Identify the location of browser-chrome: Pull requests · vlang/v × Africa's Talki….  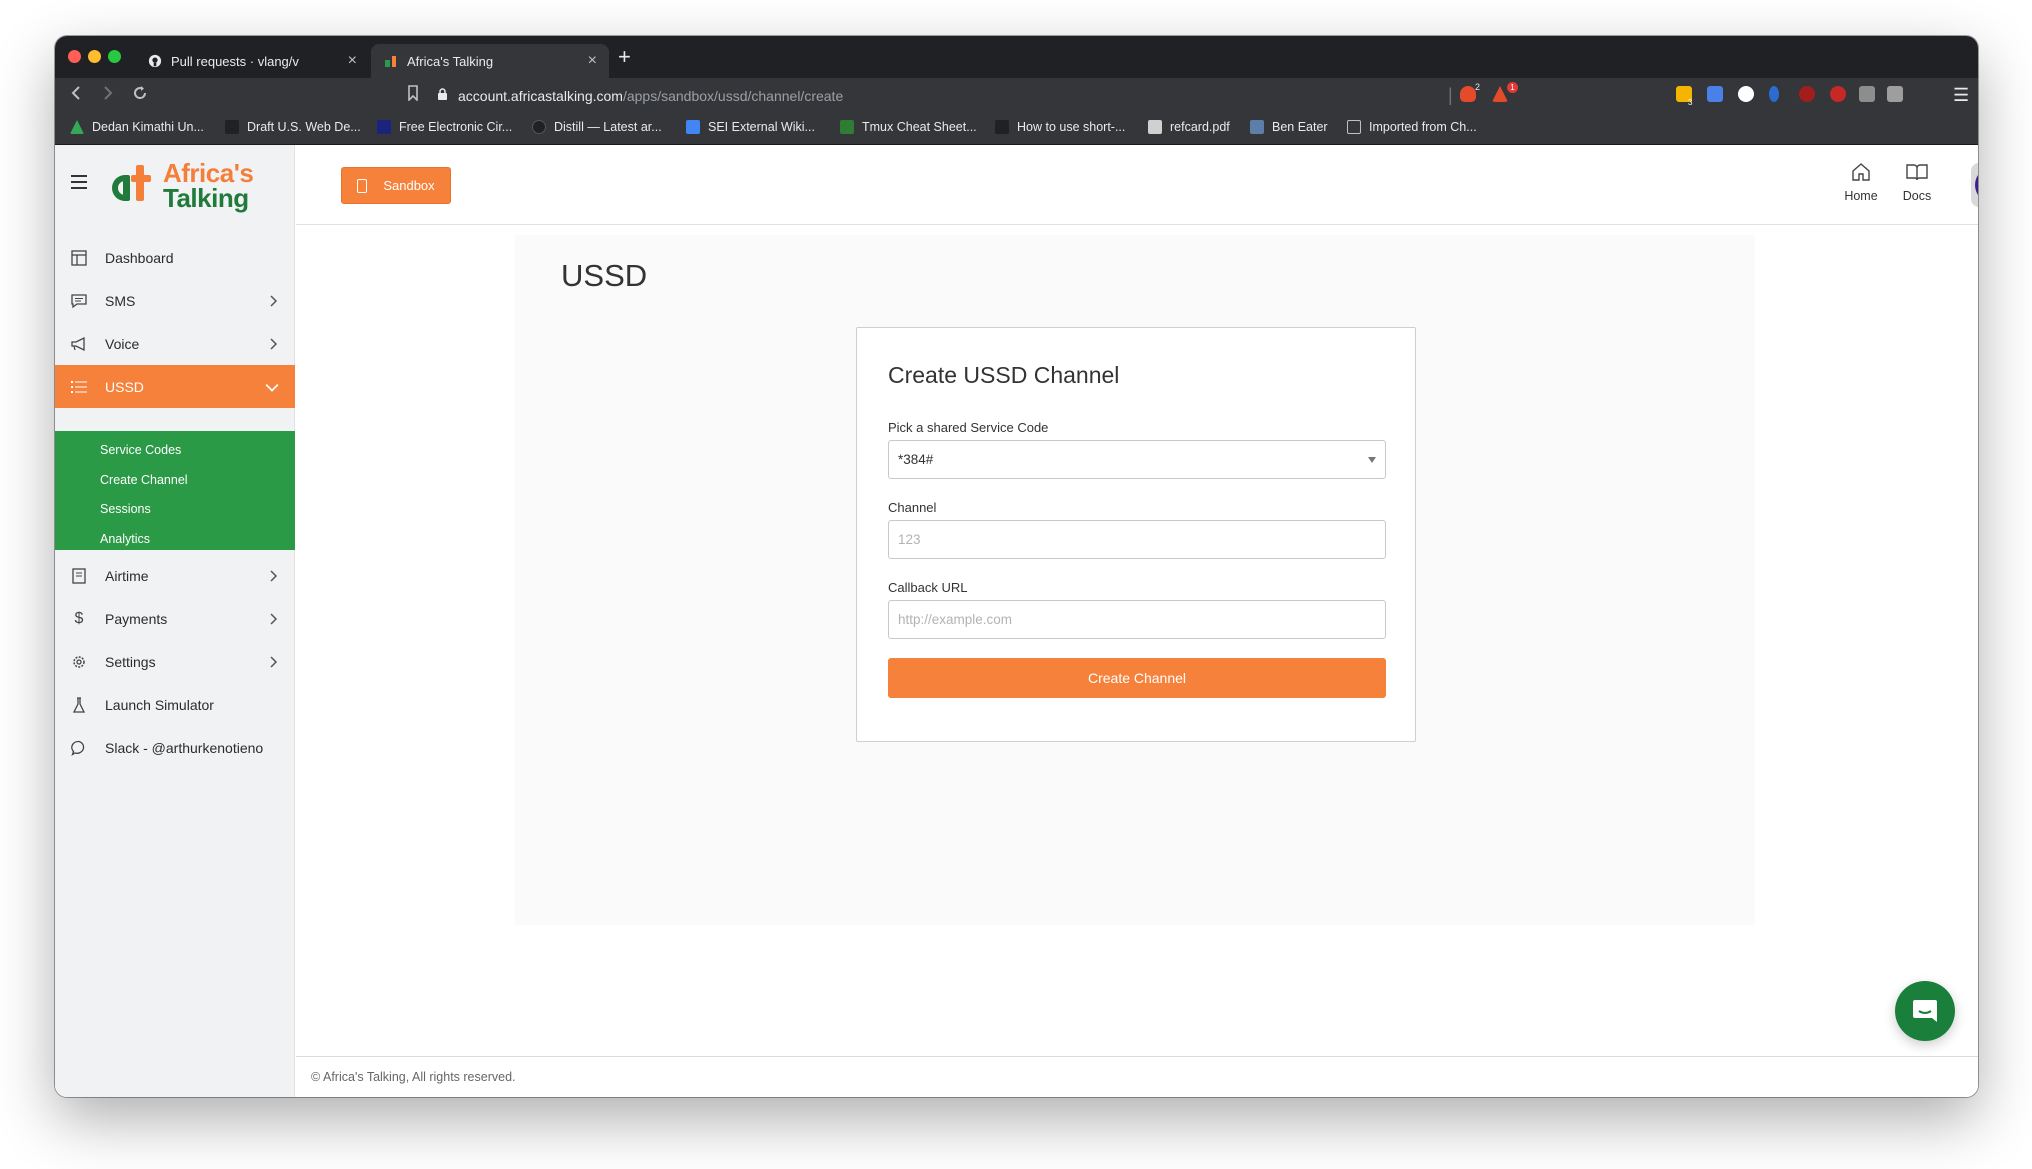
(1016, 90).